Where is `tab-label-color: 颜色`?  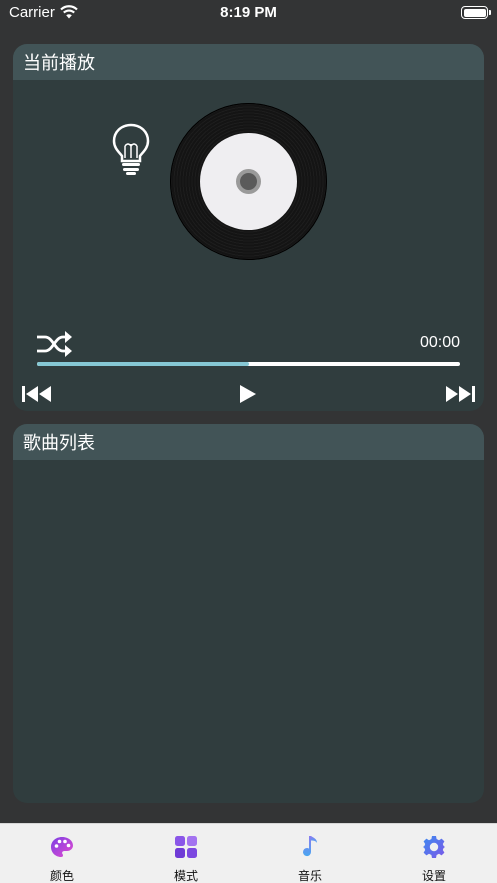 tab-label-color: 颜色 is located at coordinates (61, 876).